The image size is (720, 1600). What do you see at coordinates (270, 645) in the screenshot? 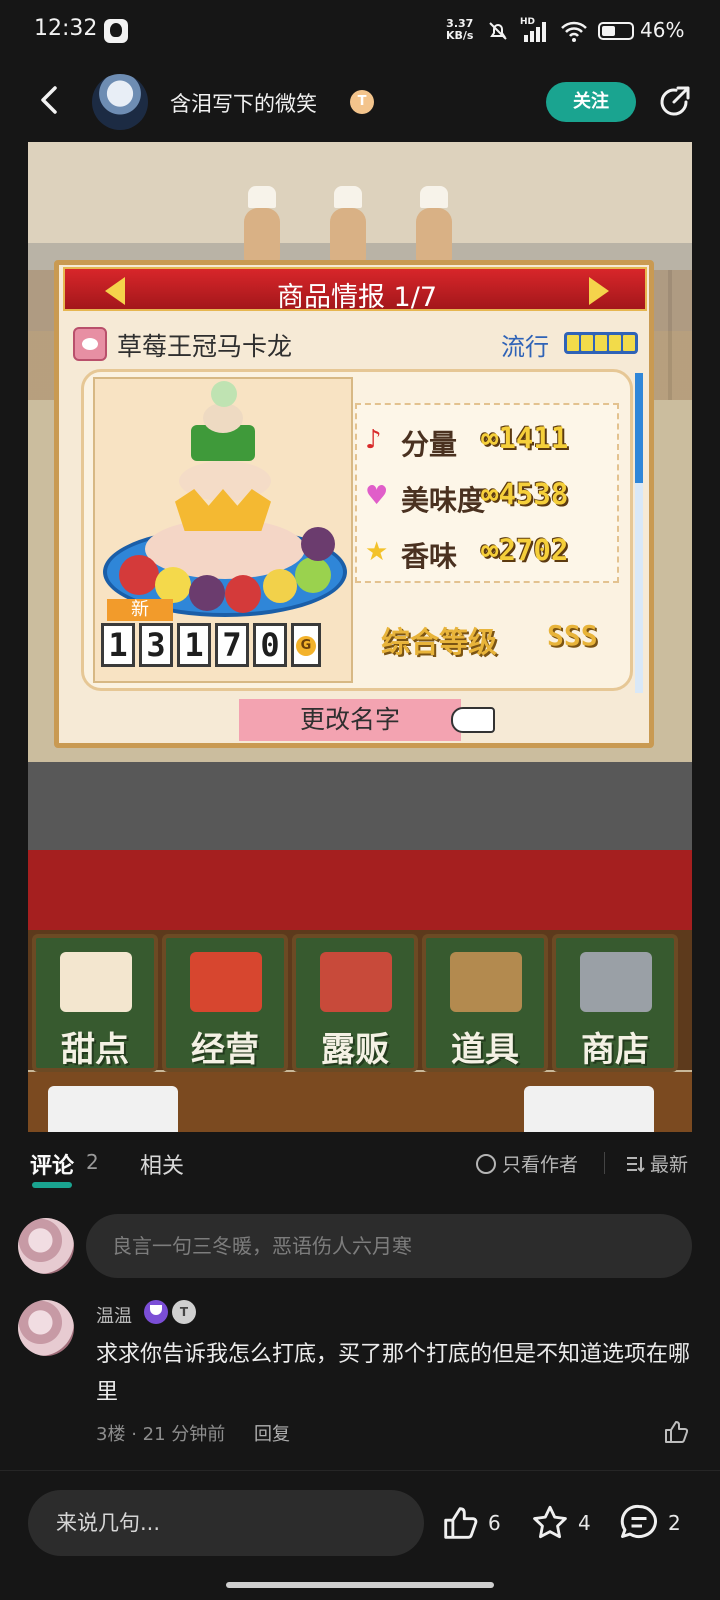
I see `price-digit: 0` at bounding box center [270, 645].